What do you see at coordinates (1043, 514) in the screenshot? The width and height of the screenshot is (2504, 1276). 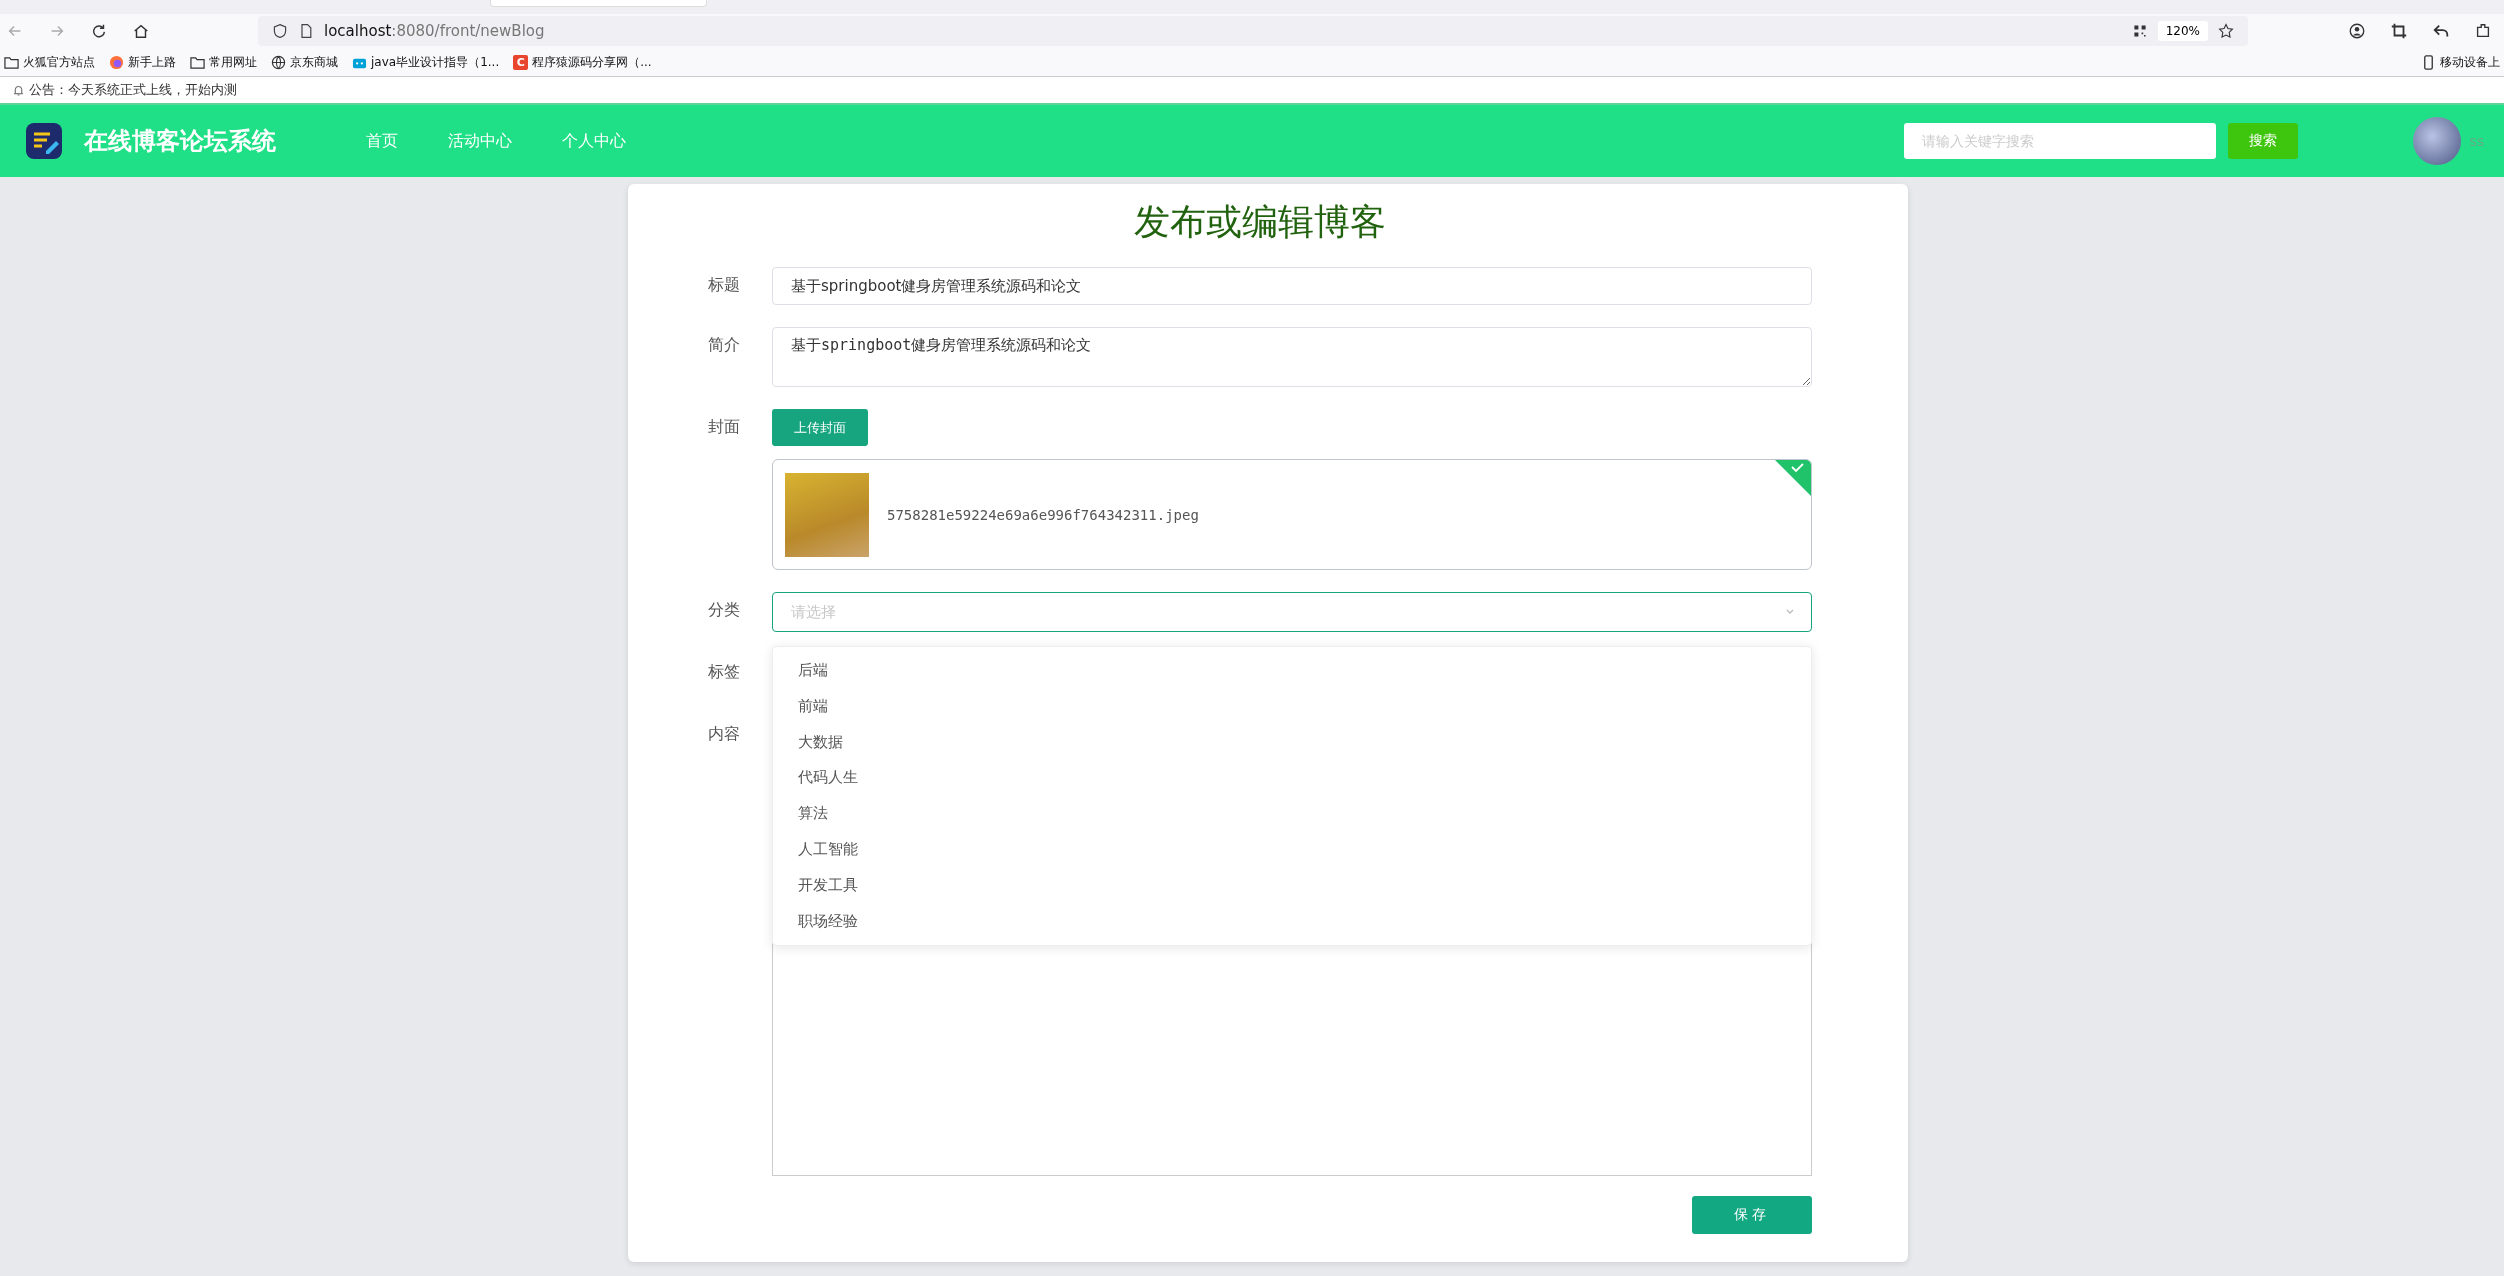 I see `file-name: 5758281e59224e69a6e996f764342311.jpeg` at bounding box center [1043, 514].